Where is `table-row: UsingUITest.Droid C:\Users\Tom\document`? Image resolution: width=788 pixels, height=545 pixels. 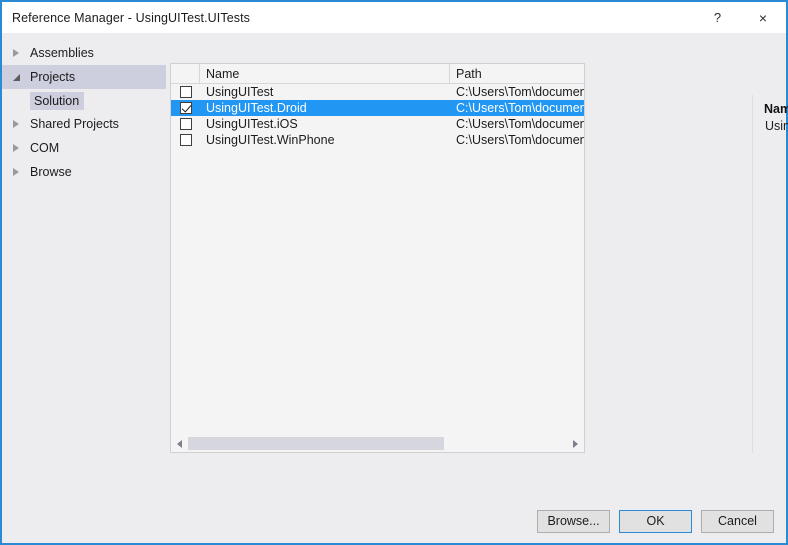 table-row: UsingUITest.Droid C:\Users\Tom\document is located at coordinates (377, 108).